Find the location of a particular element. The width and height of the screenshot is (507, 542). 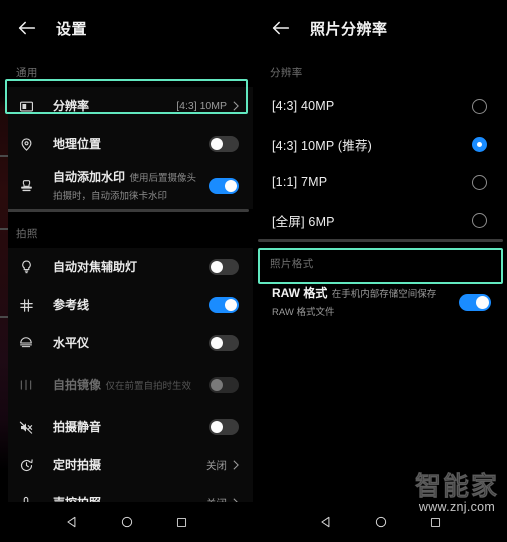

resolution-text: 分辨率 is located at coordinates (110, 106).